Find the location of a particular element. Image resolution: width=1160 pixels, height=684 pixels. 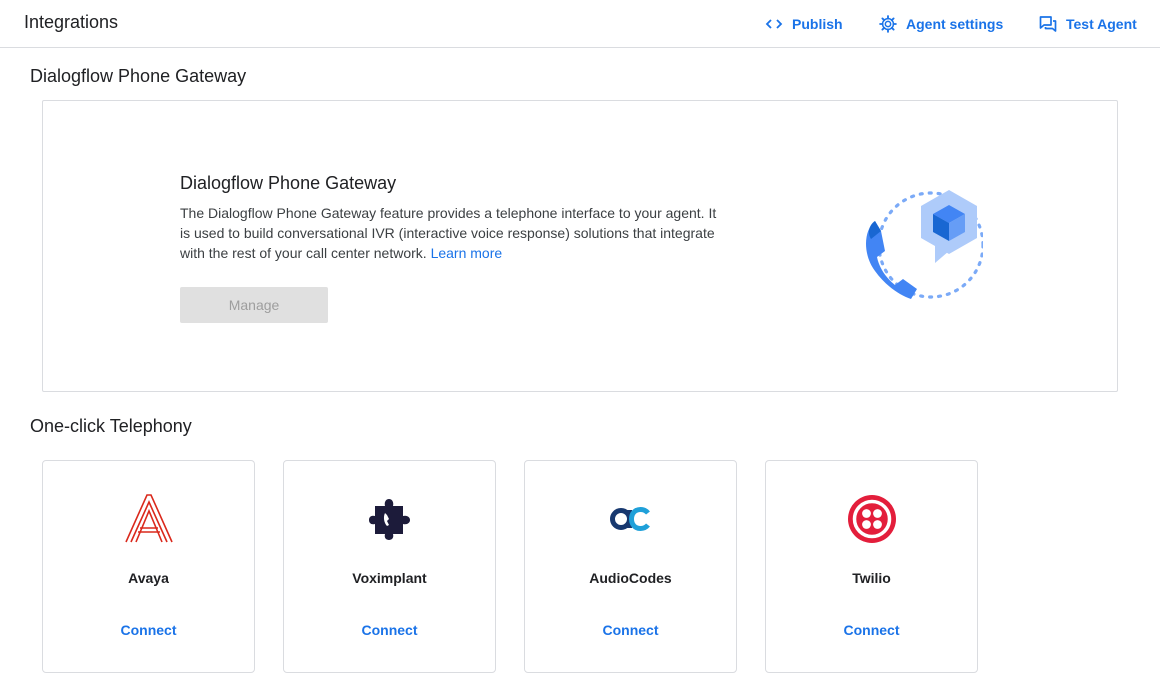

learn-more-link: Learn more is located at coordinates (467, 253).